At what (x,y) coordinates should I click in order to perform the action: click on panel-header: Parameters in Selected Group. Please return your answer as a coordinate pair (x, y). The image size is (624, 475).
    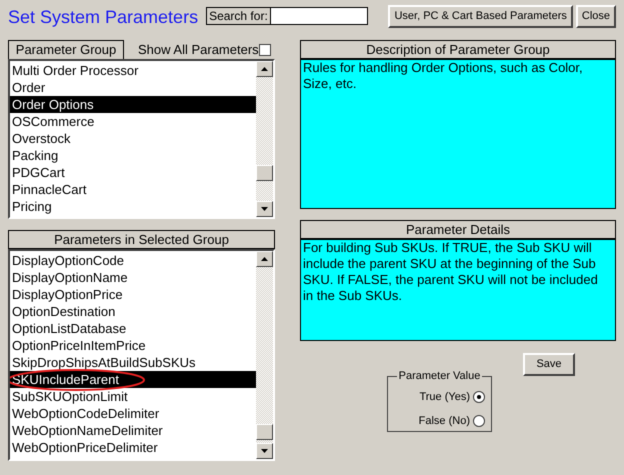
    Looking at the image, I should click on (141, 239).